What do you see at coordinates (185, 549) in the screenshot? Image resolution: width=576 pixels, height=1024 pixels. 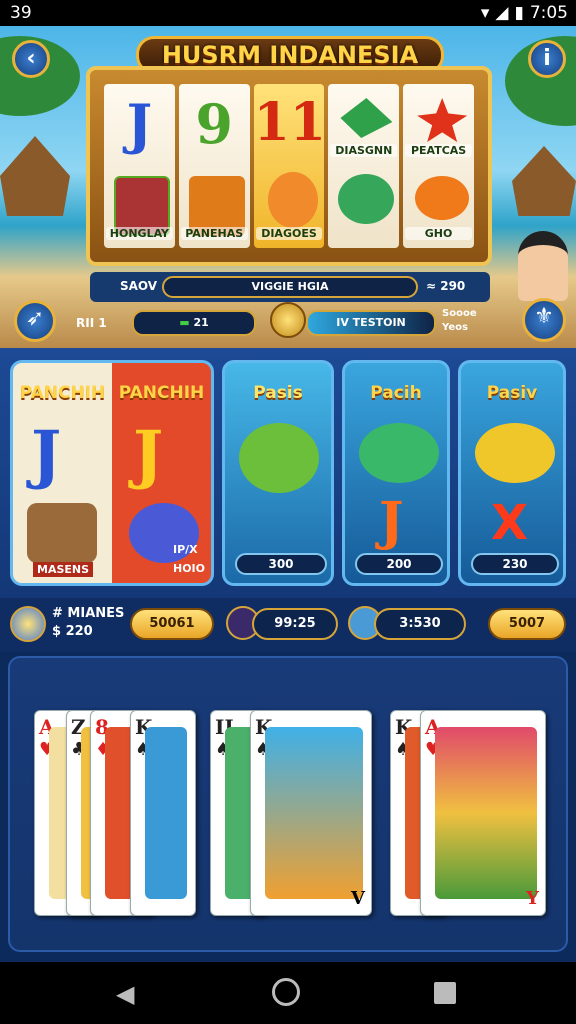 I see `panel-2-sub: IP/X` at bounding box center [185, 549].